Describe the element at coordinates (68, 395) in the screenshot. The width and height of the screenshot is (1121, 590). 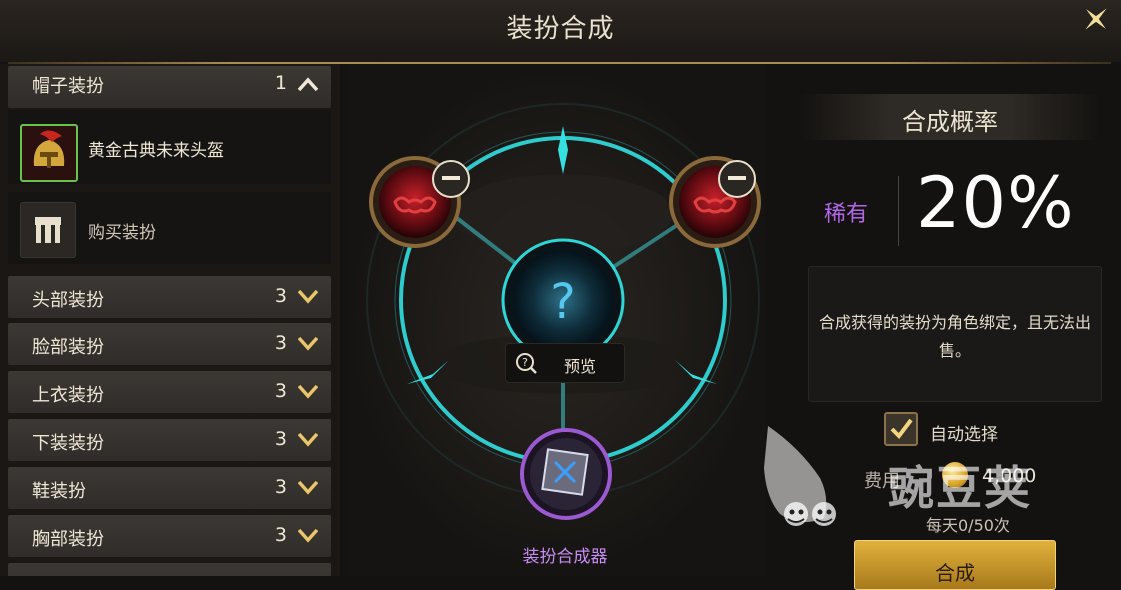
I see `category-label: 上衣装扮` at that location.